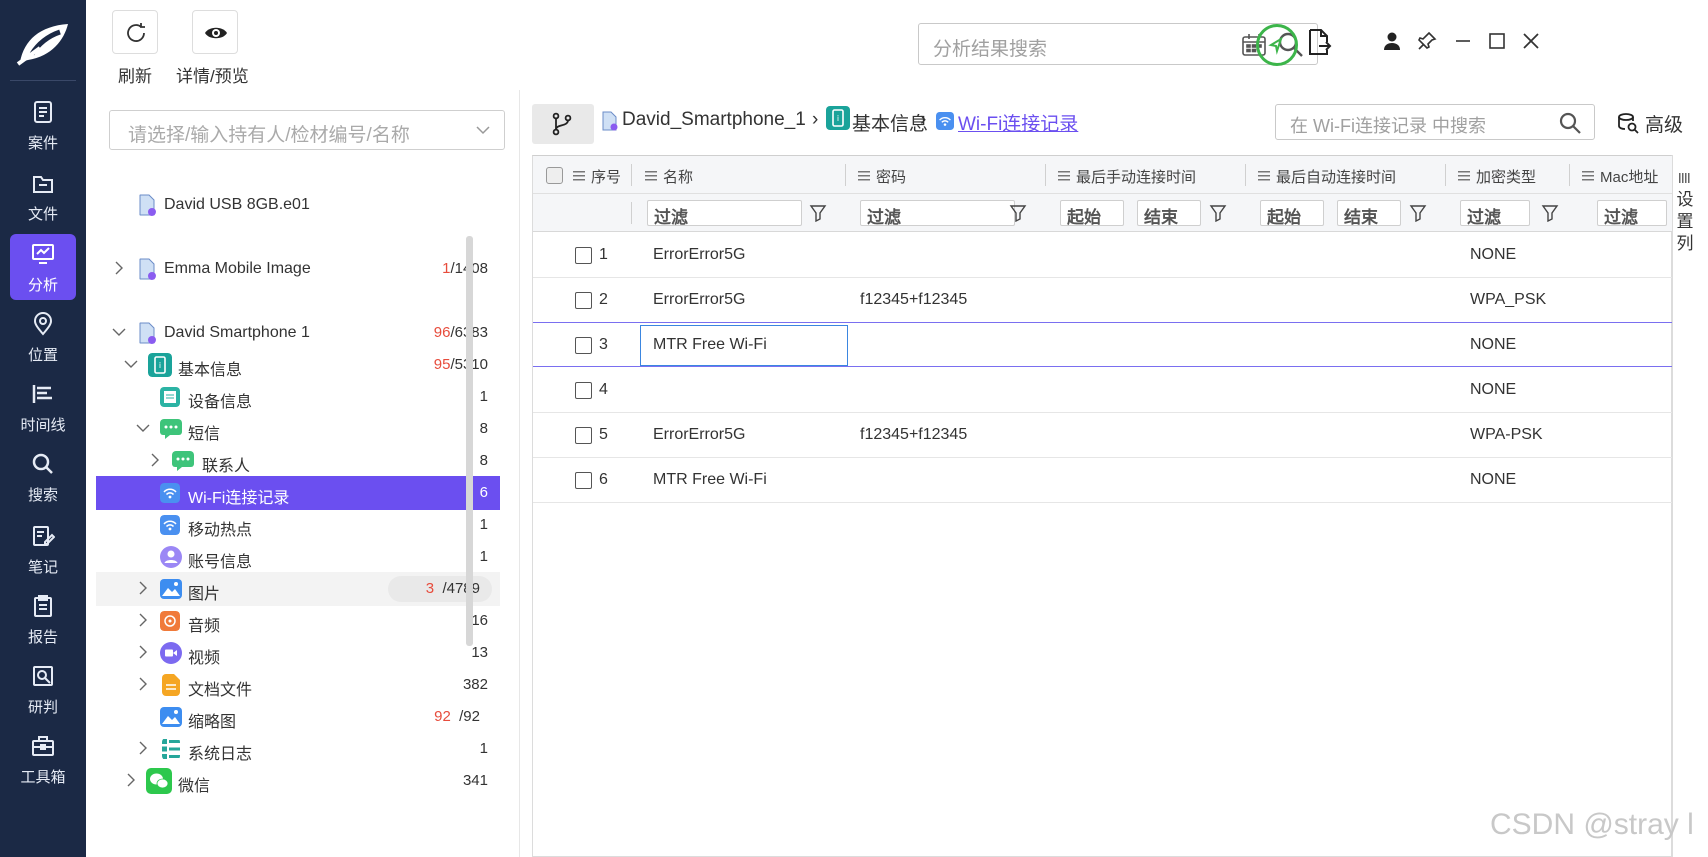 Image resolution: width=1708 pixels, height=857 pixels. I want to click on nav-item-notes: 笔记, so click(43, 549).